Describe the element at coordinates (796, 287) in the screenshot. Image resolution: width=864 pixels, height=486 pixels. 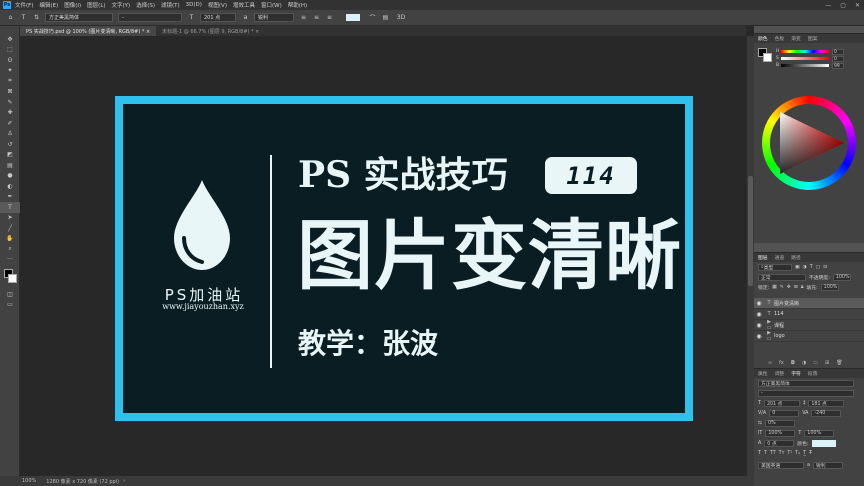
I see `lock-artboard-icon: ⊞` at that location.